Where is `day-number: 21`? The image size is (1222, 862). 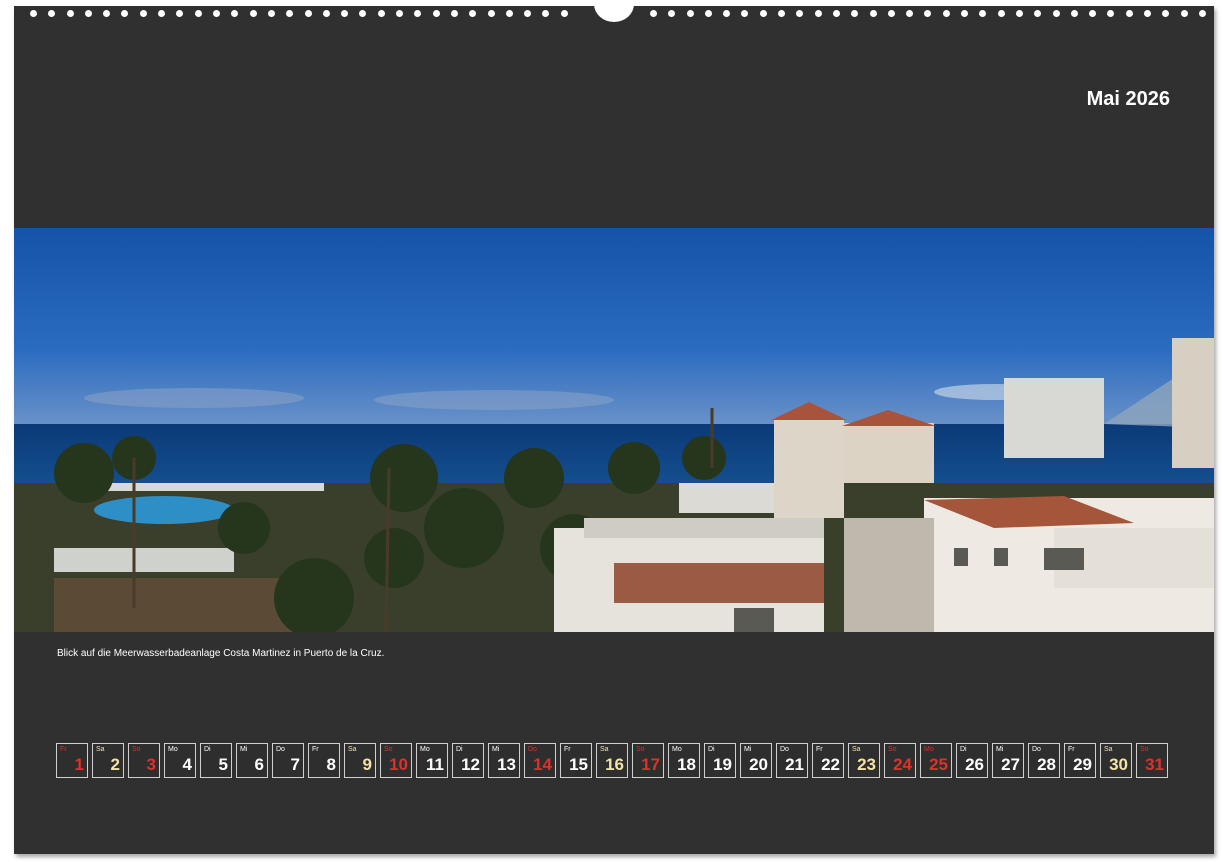 day-number: 21 is located at coordinates (794, 764).